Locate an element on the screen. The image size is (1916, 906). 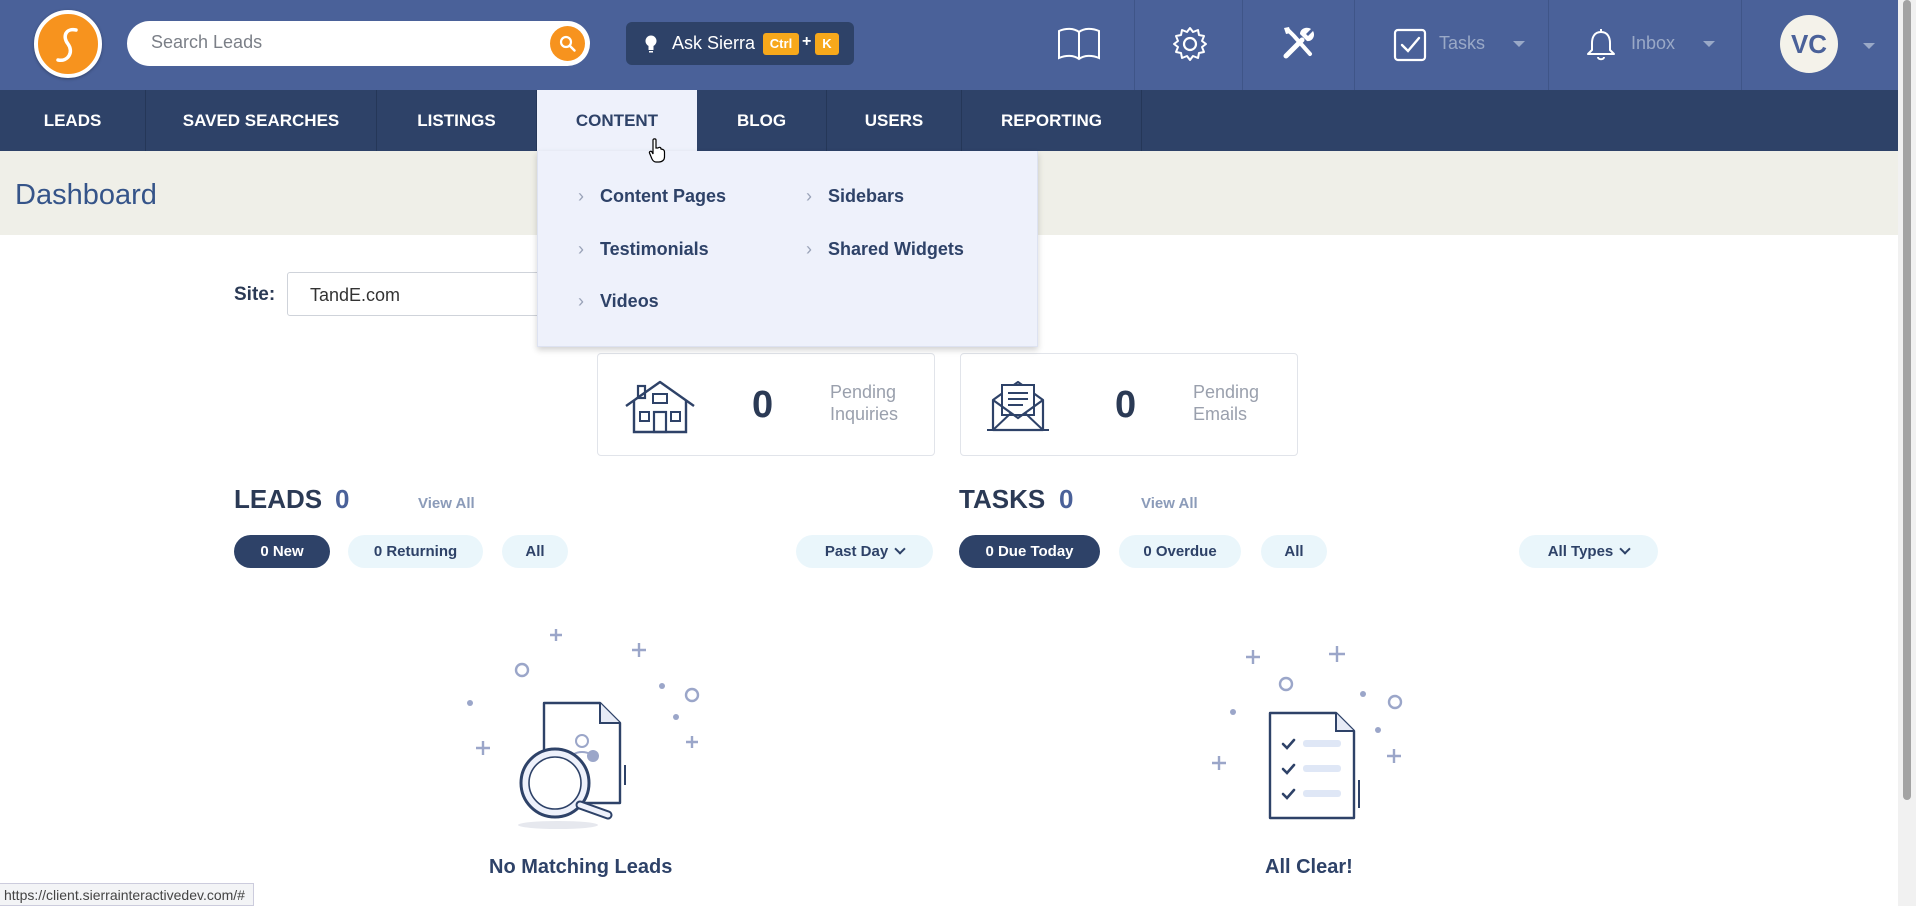
search-icon is located at coordinates (567, 43).